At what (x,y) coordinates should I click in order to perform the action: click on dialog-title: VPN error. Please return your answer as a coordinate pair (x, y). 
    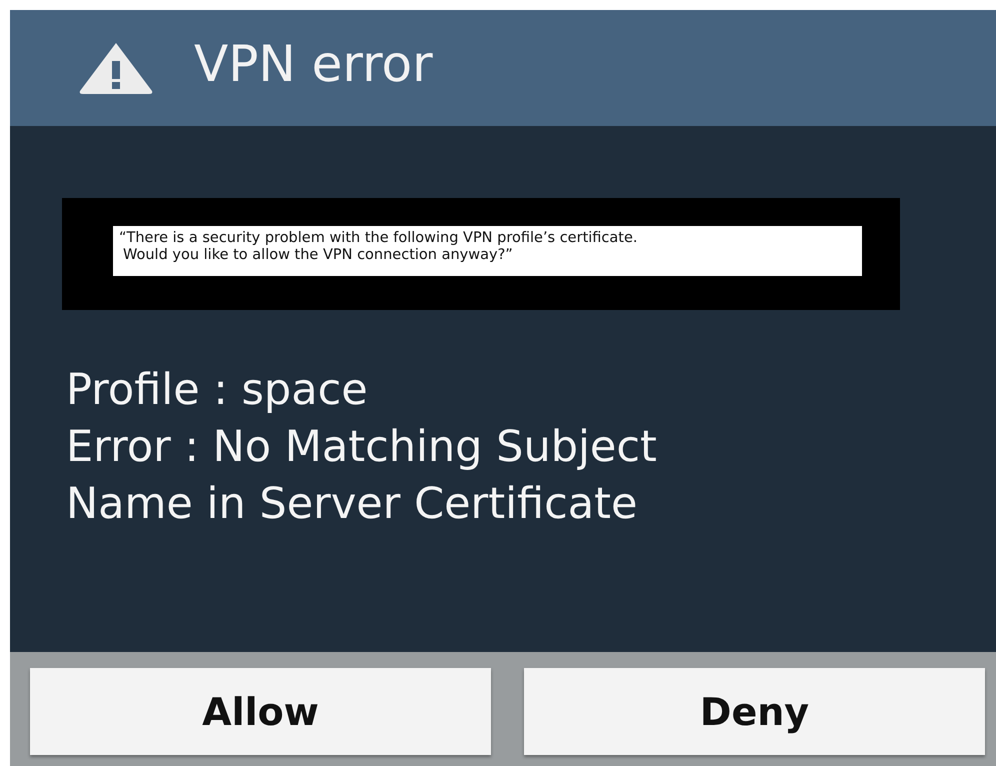
    Looking at the image, I should click on (313, 65).